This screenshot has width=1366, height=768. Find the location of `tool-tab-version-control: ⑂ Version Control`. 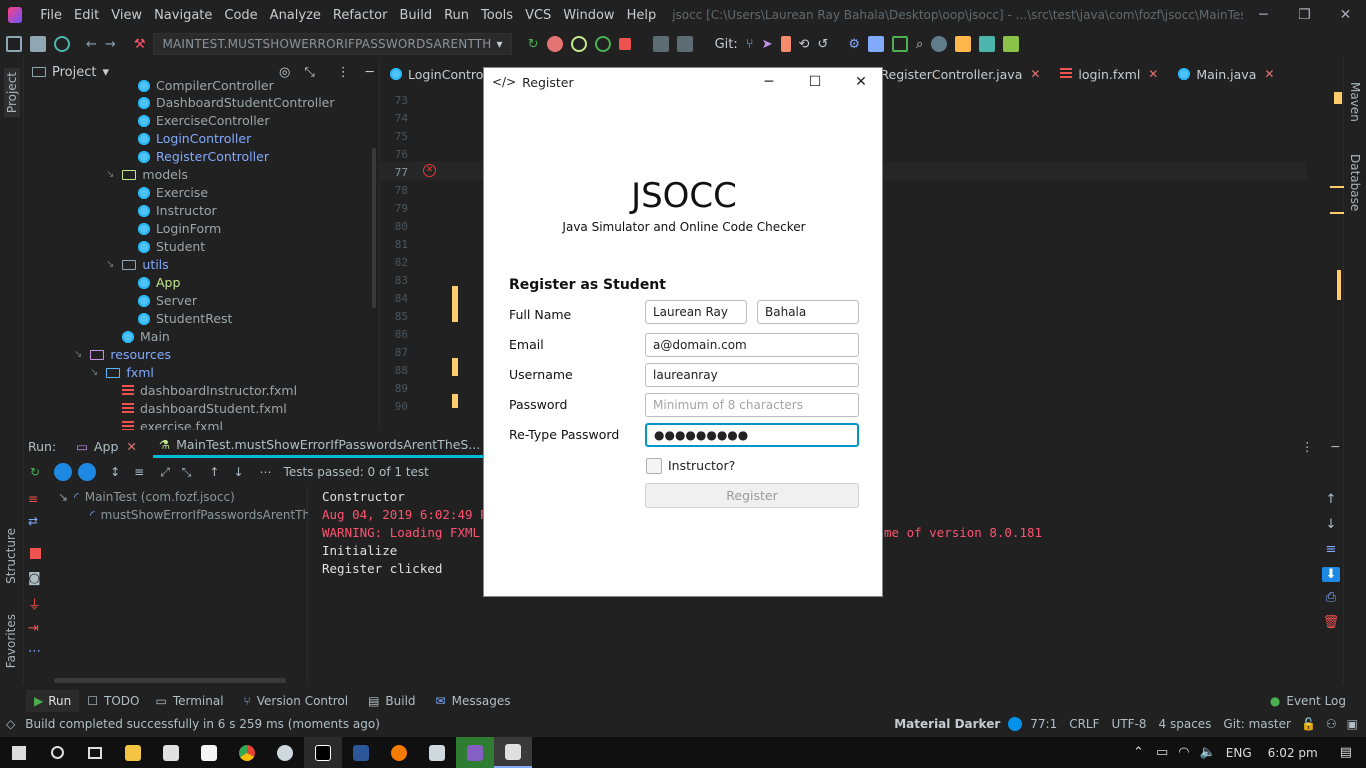

tool-tab-version-control: ⑂ Version Control is located at coordinates (296, 701).